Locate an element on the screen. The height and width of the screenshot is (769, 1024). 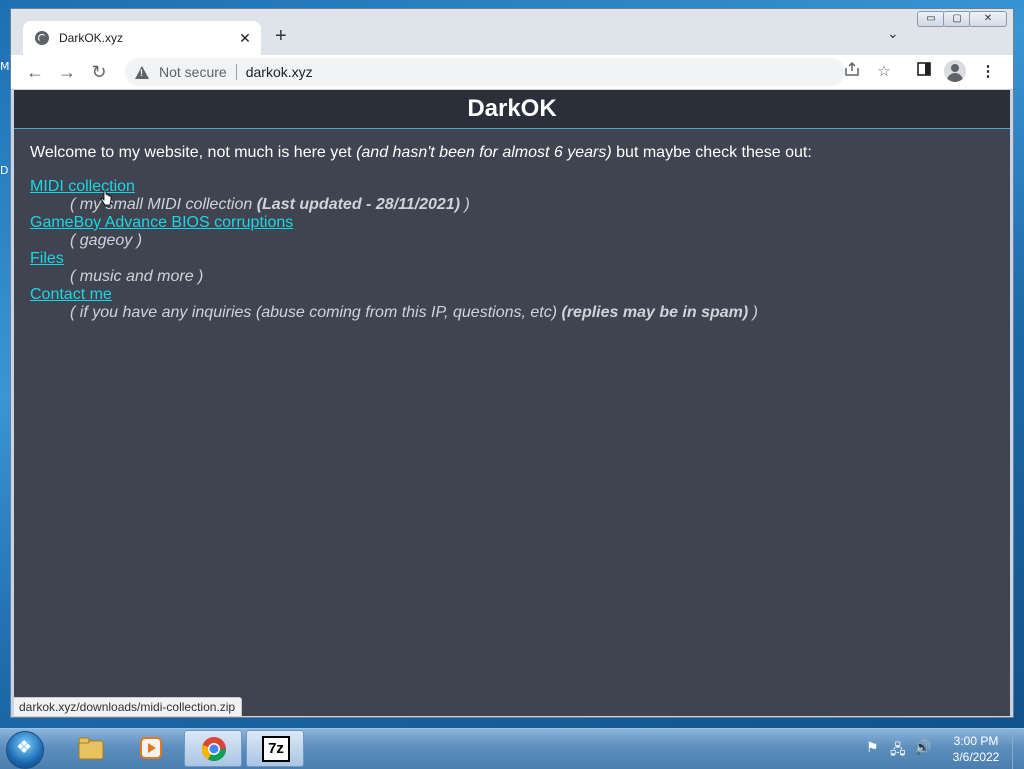
windows-explorer-icon is located at coordinates (91, 748).